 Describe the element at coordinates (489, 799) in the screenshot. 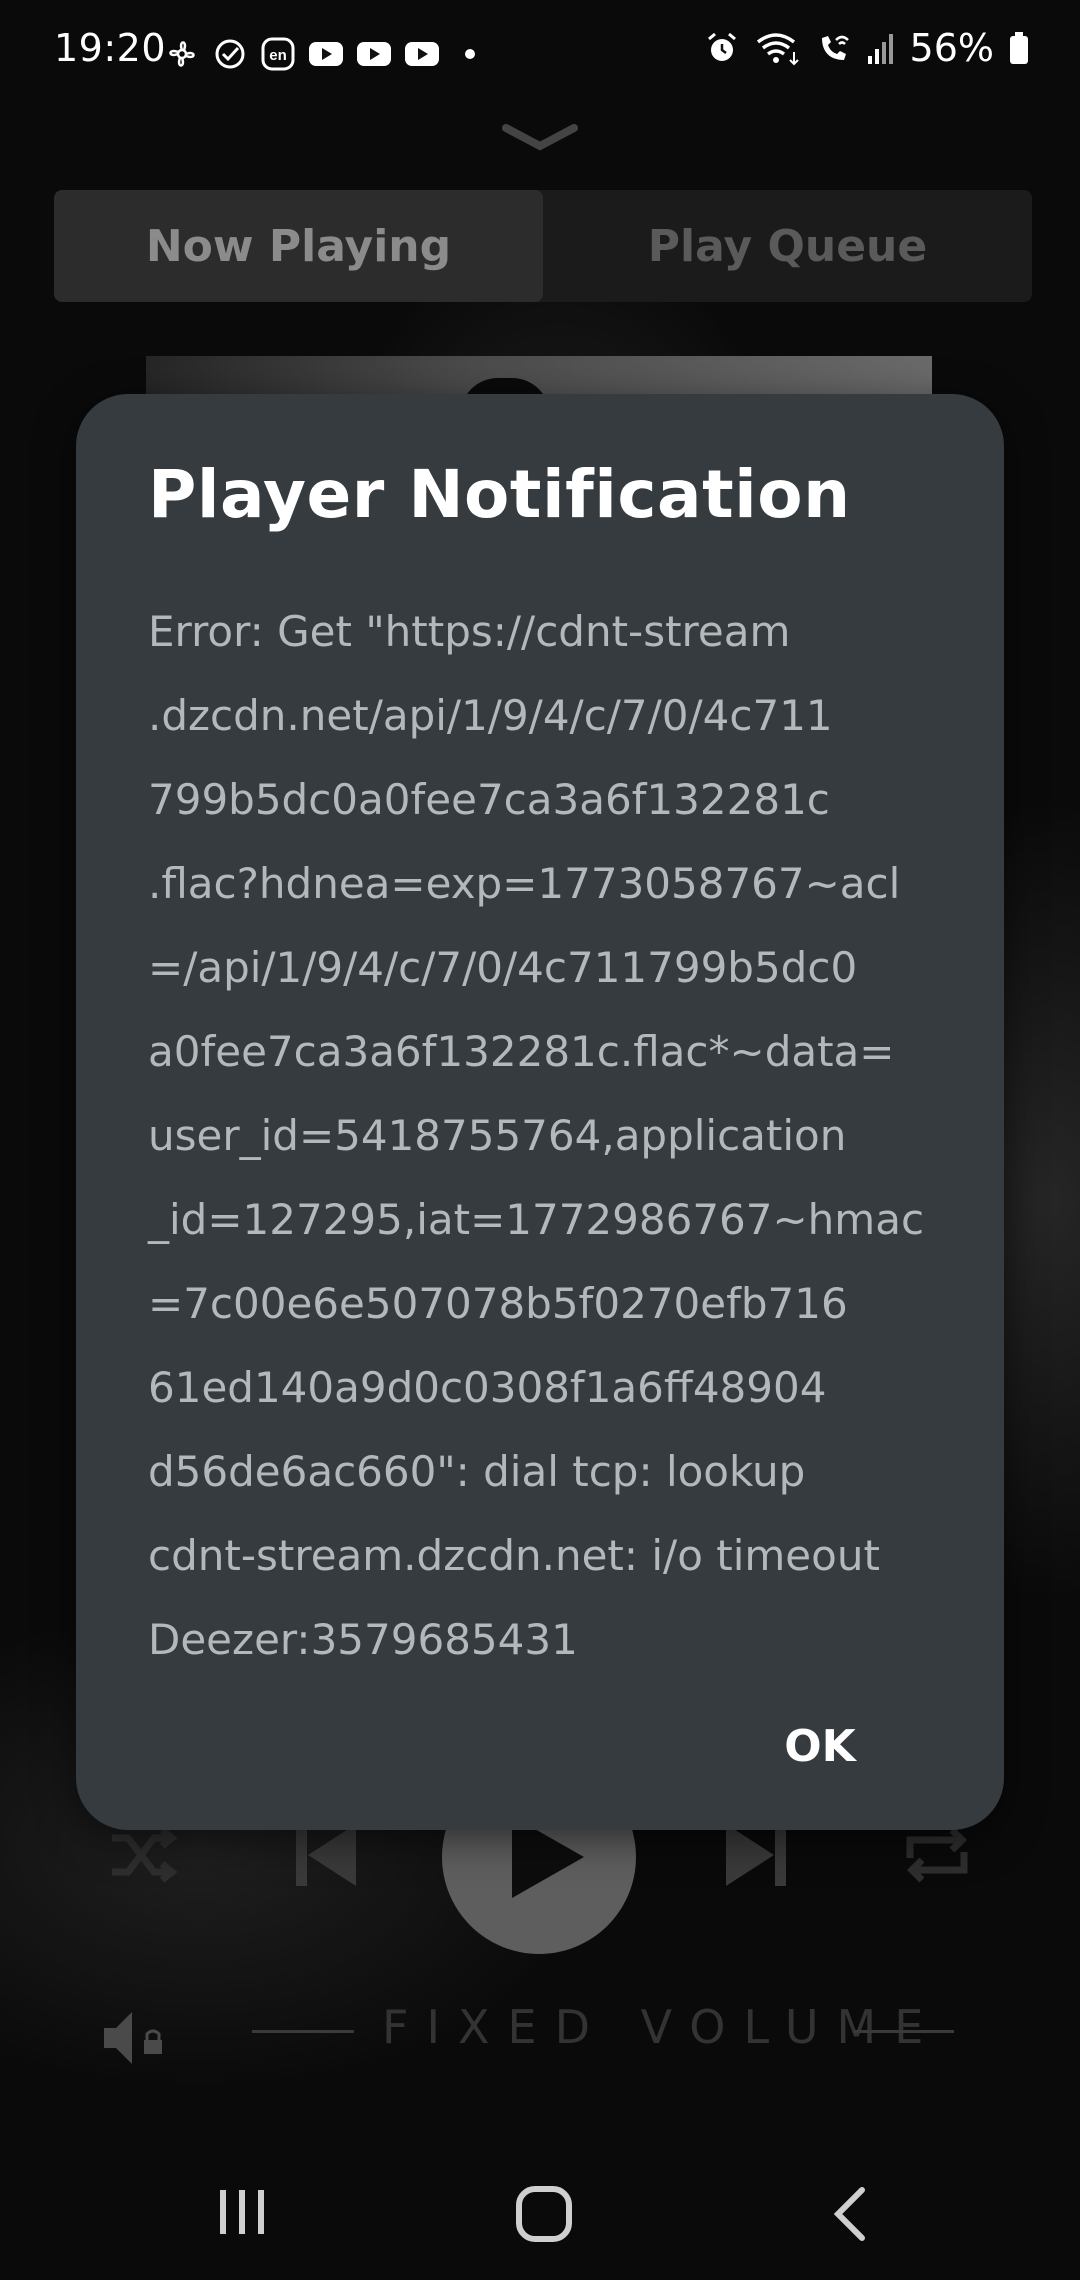

I see `message-line: 799b5dc0a0fee7ca3a6f132281c` at that location.